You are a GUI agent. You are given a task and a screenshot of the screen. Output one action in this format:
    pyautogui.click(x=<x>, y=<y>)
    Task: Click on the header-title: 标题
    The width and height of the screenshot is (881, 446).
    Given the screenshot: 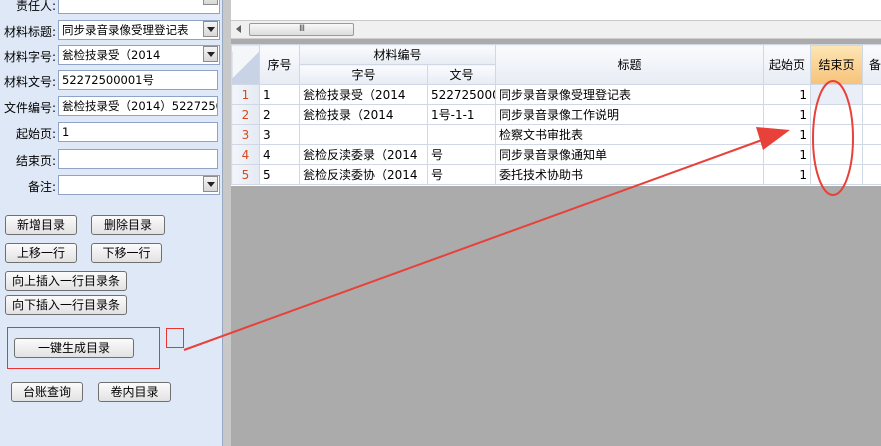 What is the action you would take?
    pyautogui.click(x=630, y=64)
    